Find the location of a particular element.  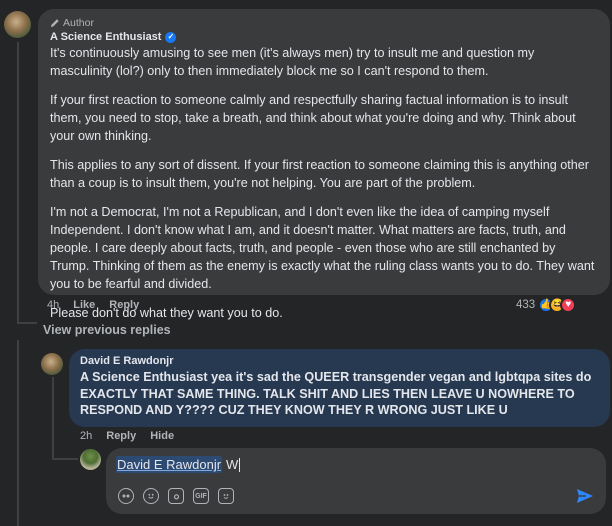

reaction-icons: 👍 😆 ♥ is located at coordinates (557, 305).